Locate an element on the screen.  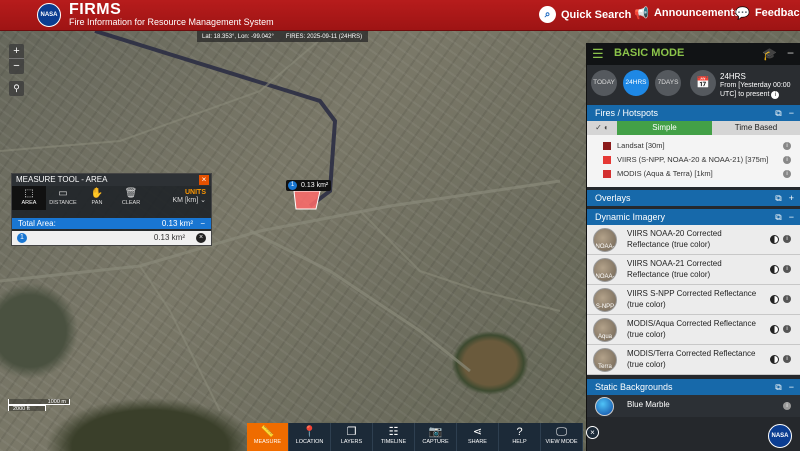
measure-close-button: × is located at coordinates (204, 180).